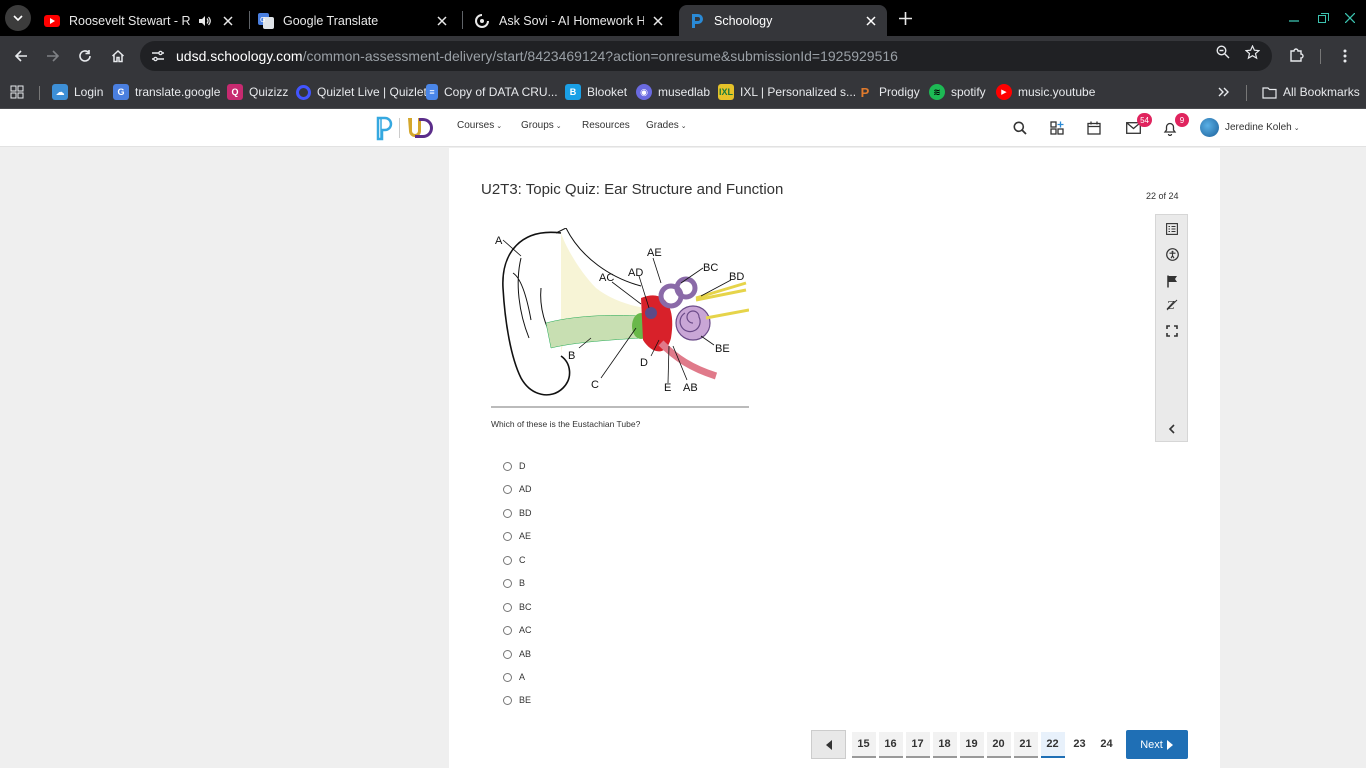  Describe the element at coordinates (1157, 744) in the screenshot. I see `next-button: Next` at that location.